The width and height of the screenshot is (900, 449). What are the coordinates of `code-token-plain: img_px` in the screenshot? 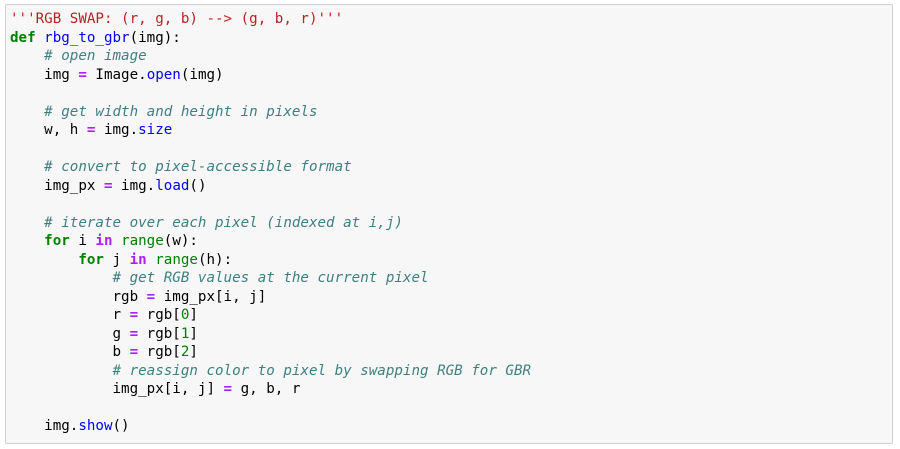 It's located at (57, 185).